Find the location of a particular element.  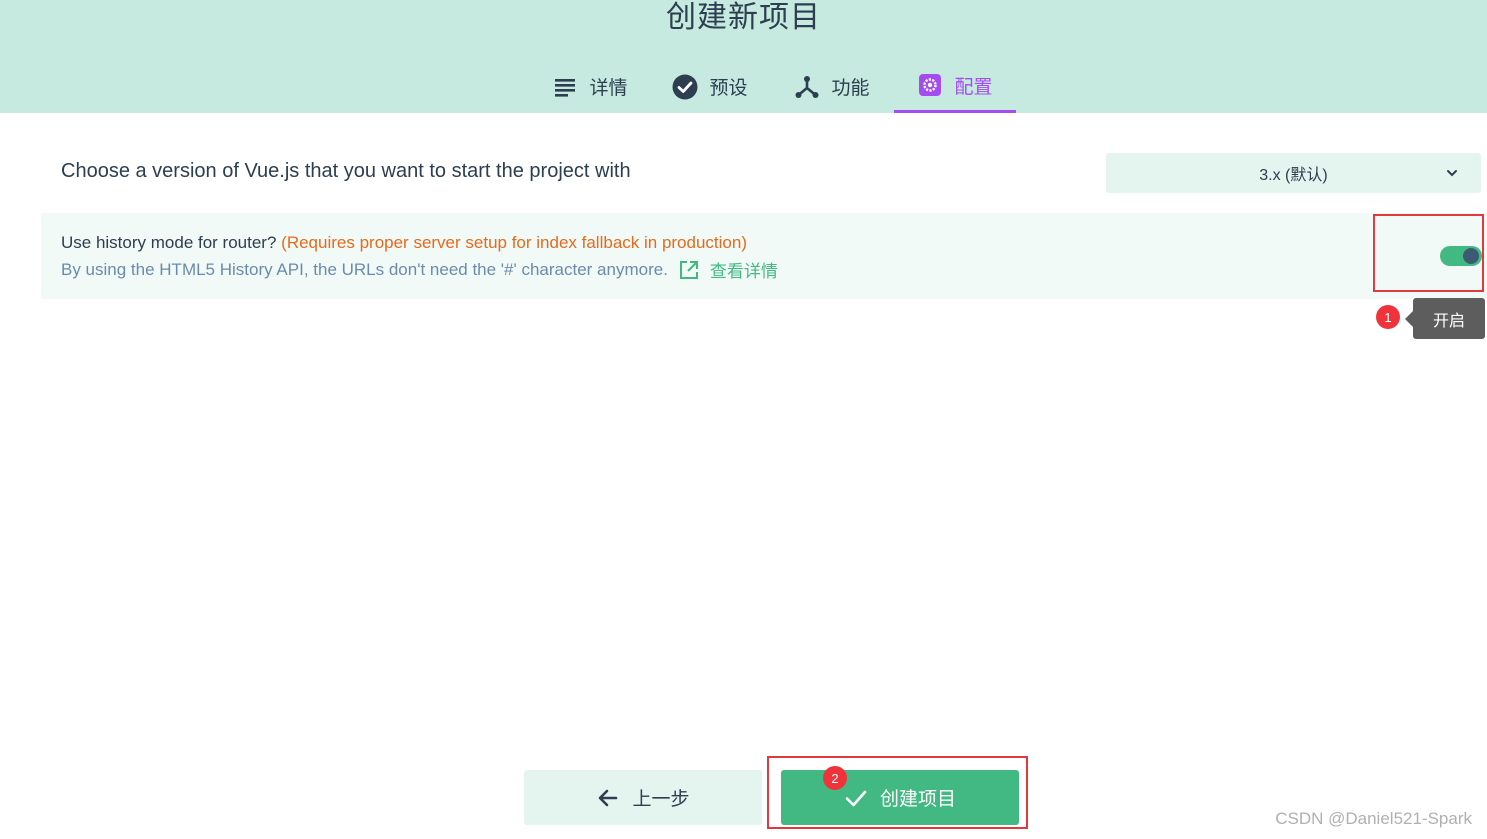

history-mode-question: Use history mode for router? is located at coordinates (169, 242).